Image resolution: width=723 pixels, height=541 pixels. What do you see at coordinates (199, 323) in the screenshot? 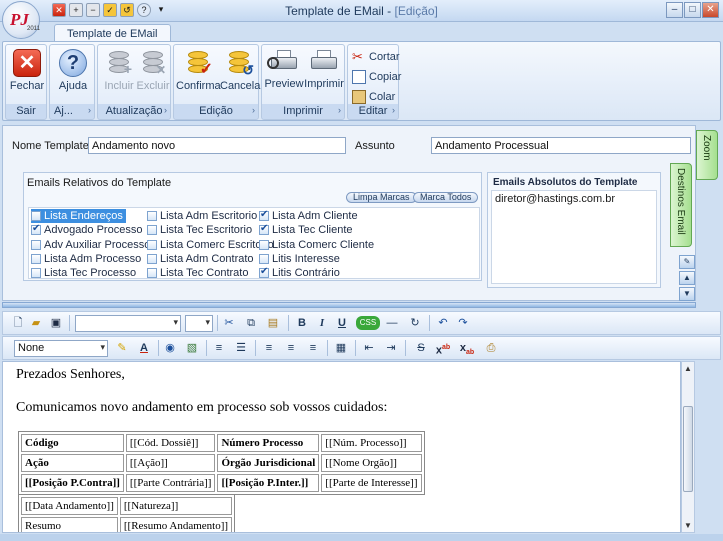
I see `font-size-combo` at bounding box center [199, 323].